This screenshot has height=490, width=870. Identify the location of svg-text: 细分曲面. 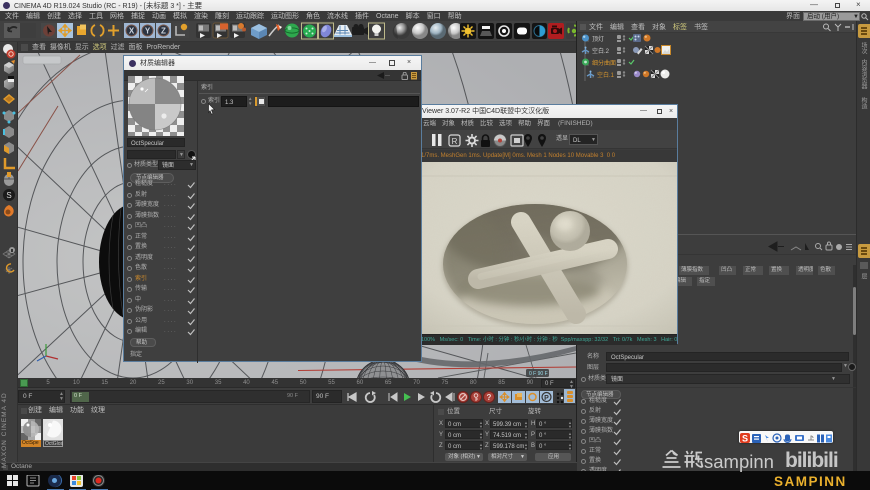
(604, 63).